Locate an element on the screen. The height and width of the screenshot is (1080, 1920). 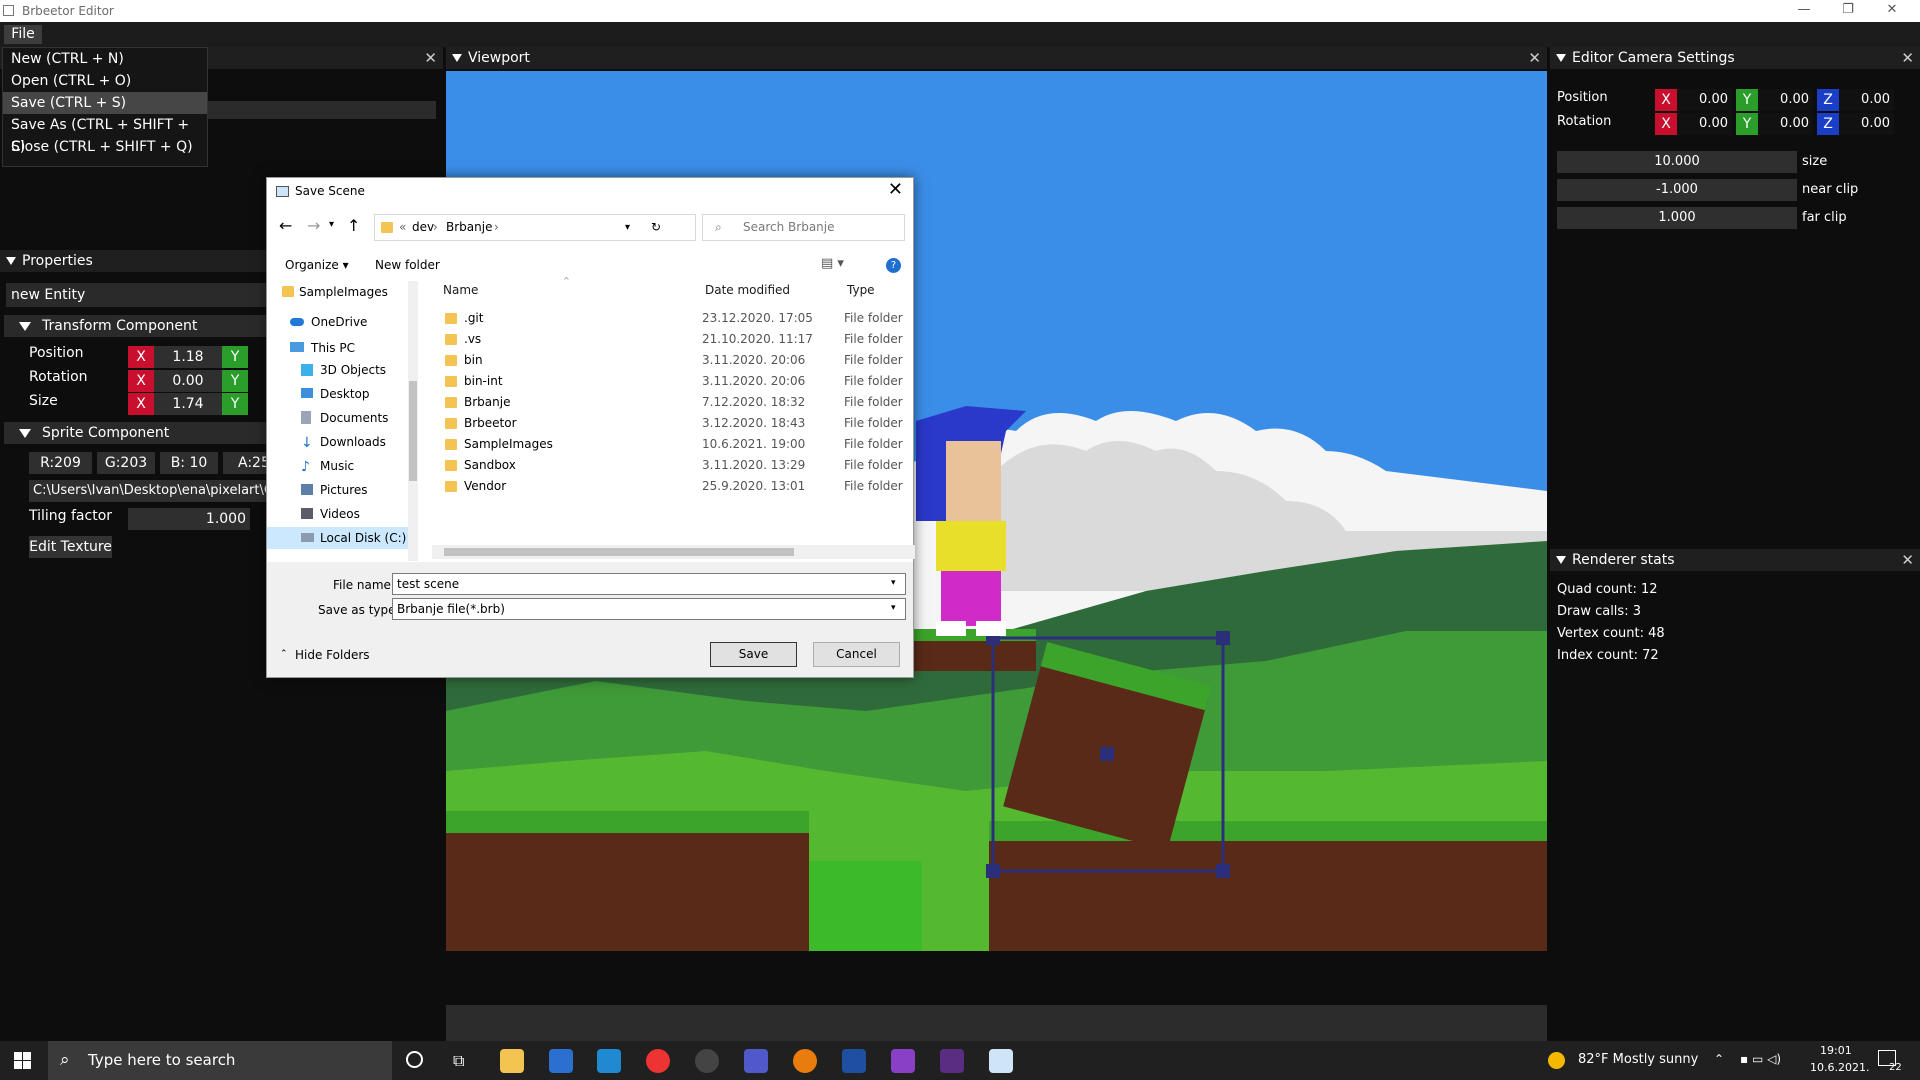
chrome-icon is located at coordinates (658, 1061).